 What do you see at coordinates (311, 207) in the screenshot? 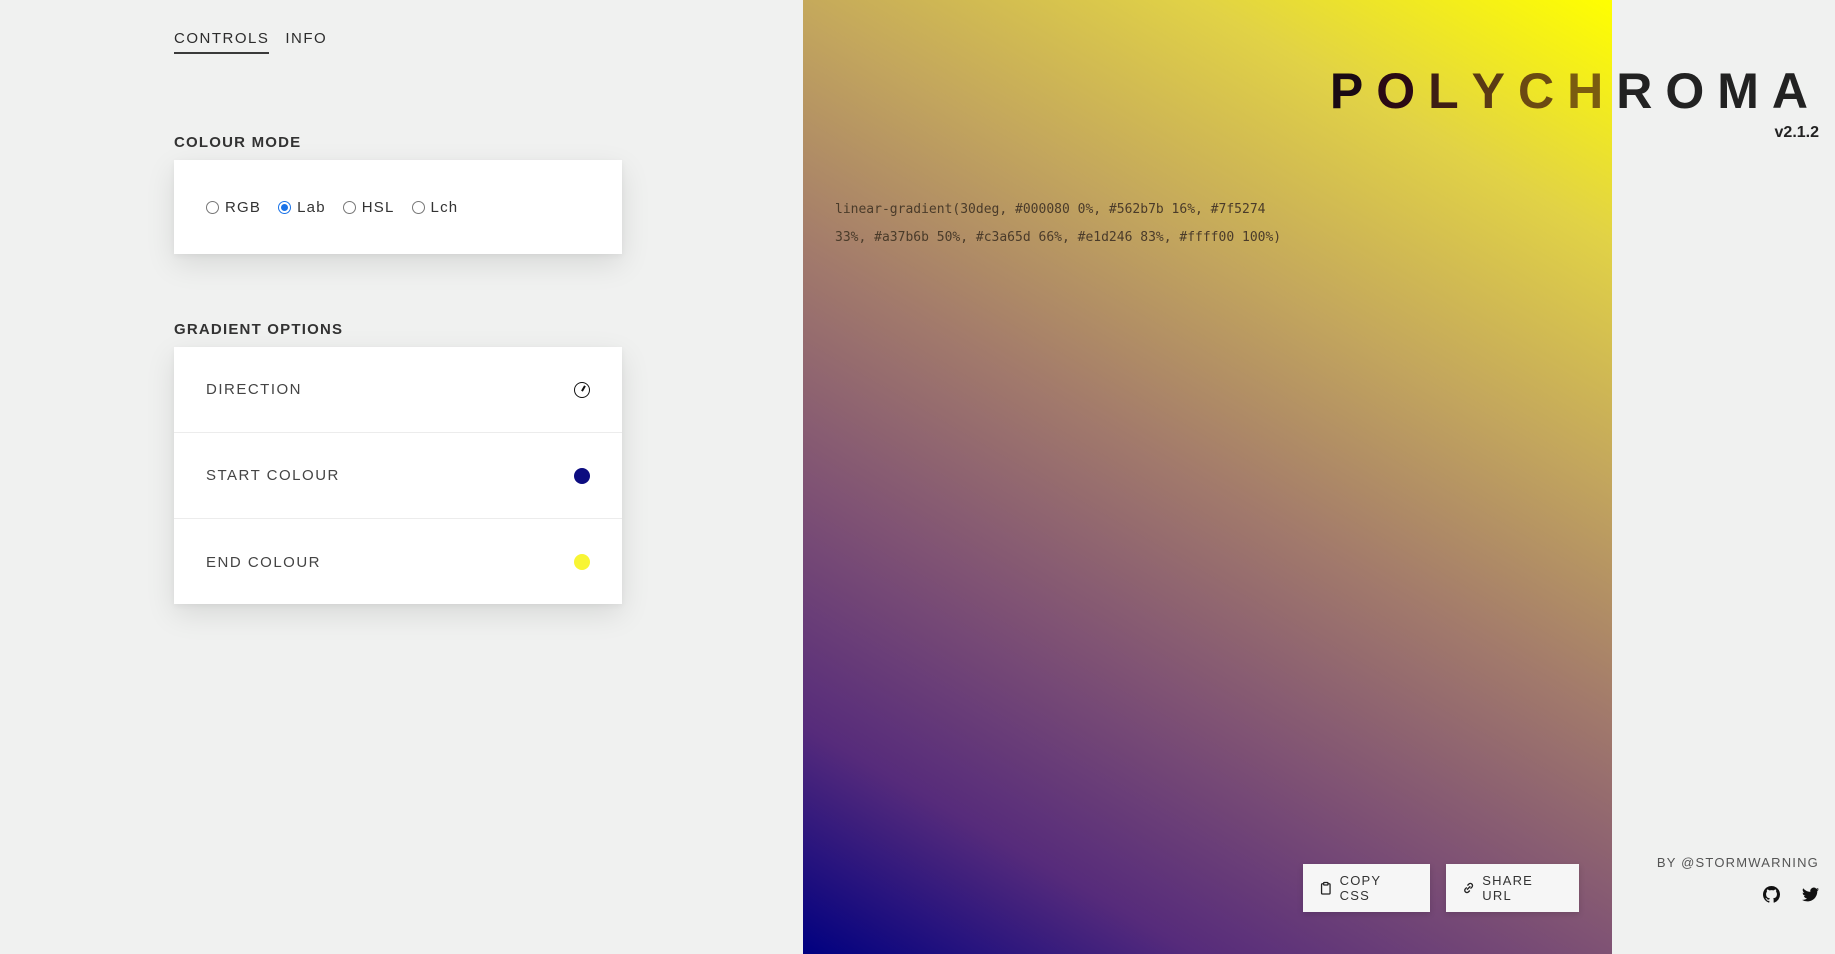
I see `radio-label-lab: Lab` at bounding box center [311, 207].